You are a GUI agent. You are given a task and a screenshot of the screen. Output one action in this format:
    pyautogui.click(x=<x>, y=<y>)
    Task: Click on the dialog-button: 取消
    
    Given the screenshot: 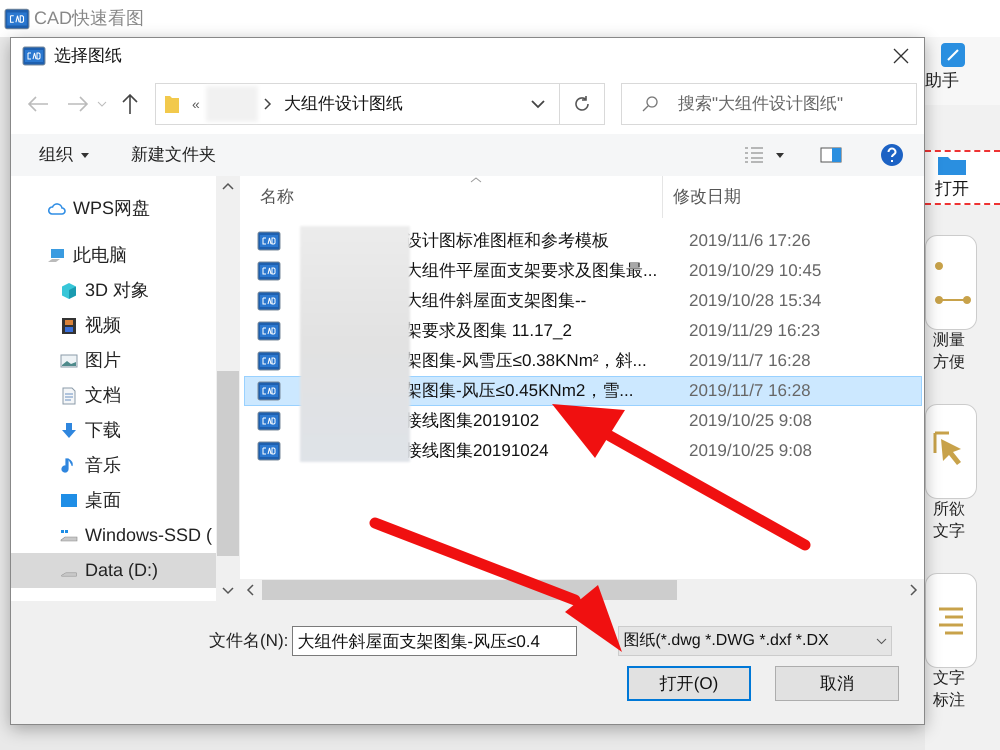 What is the action you would take?
    pyautogui.click(x=837, y=683)
    